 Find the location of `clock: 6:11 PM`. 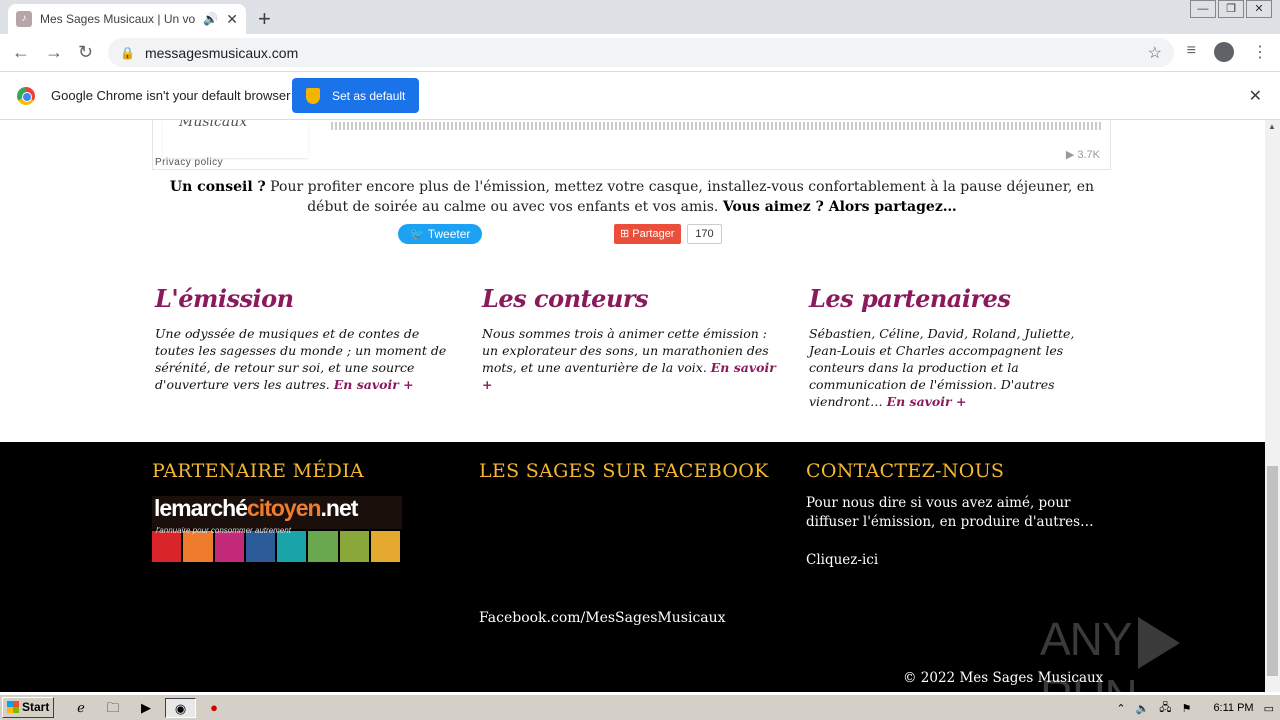

clock: 6:11 PM is located at coordinates (1233, 708).